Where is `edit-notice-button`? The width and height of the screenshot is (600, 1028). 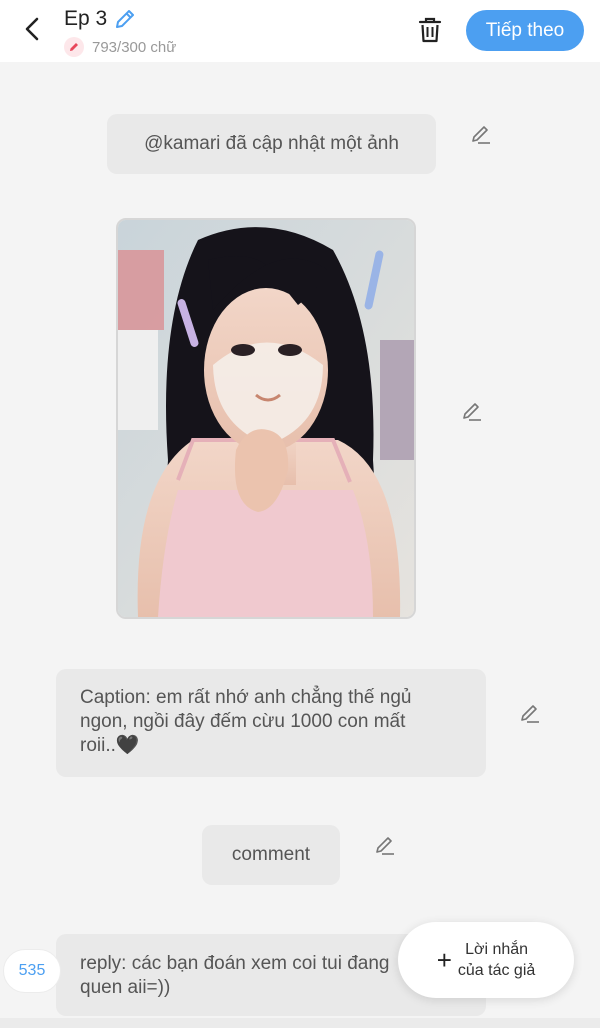 edit-notice-button is located at coordinates (481, 134).